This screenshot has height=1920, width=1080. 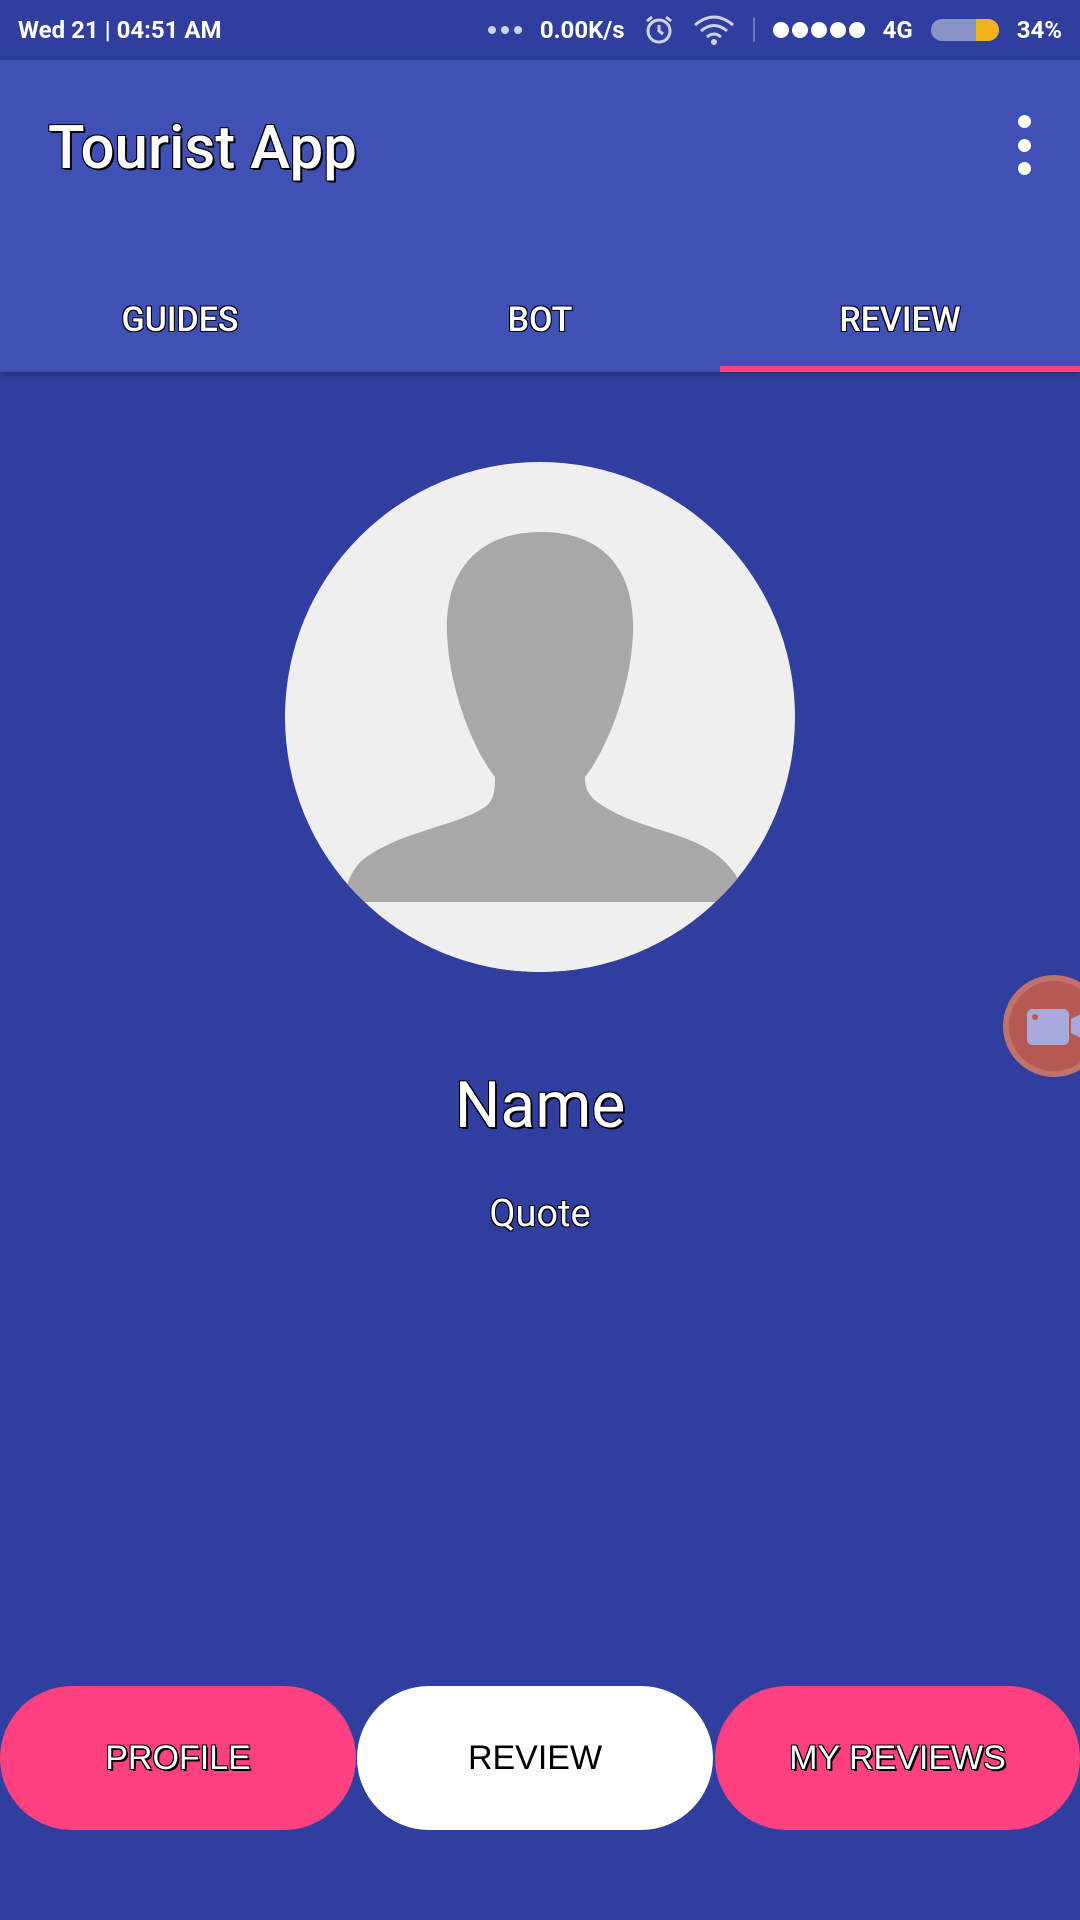 What do you see at coordinates (504, 30) in the screenshot?
I see `more-notifications-icon` at bounding box center [504, 30].